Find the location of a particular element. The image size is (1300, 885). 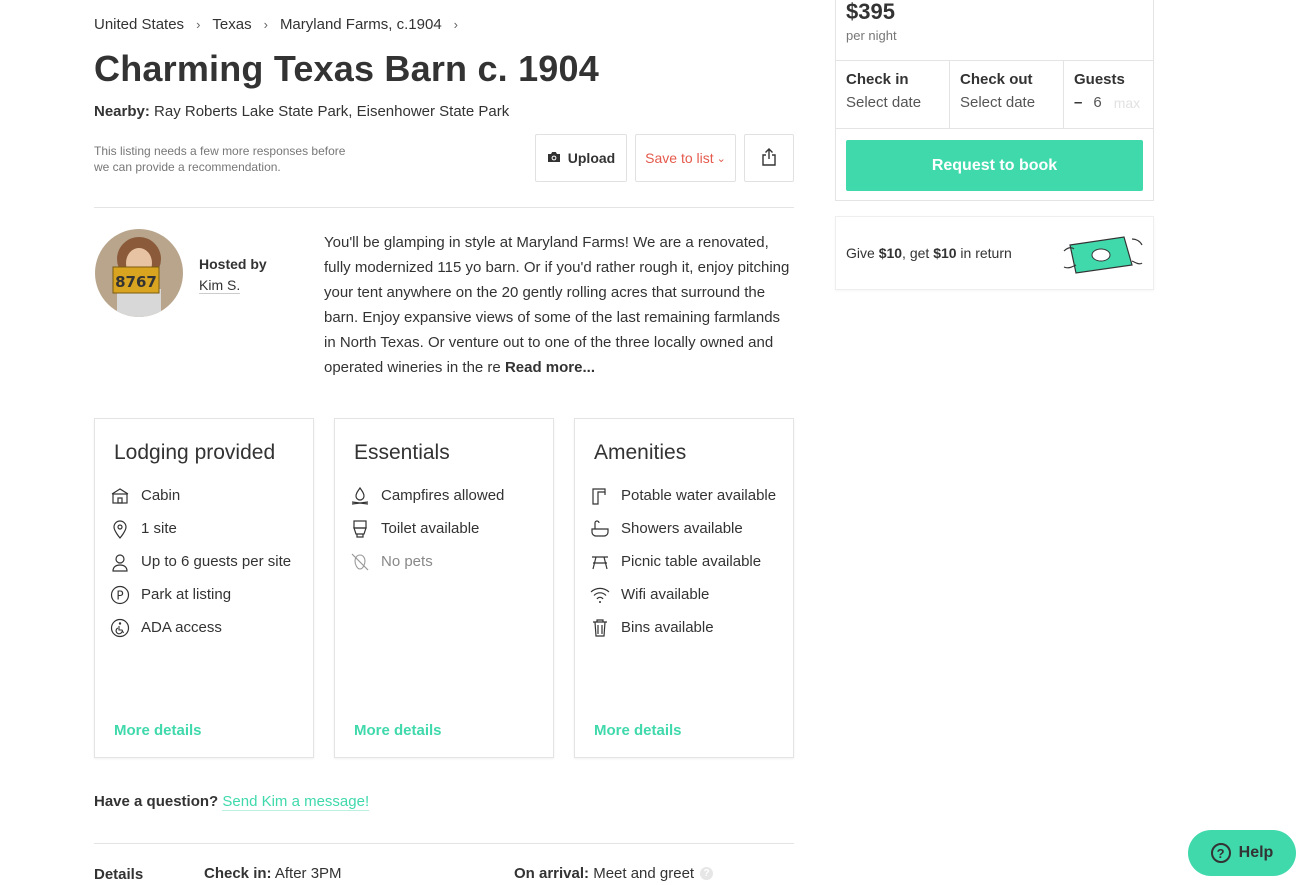

referral-prefix: Give is located at coordinates (862, 253).